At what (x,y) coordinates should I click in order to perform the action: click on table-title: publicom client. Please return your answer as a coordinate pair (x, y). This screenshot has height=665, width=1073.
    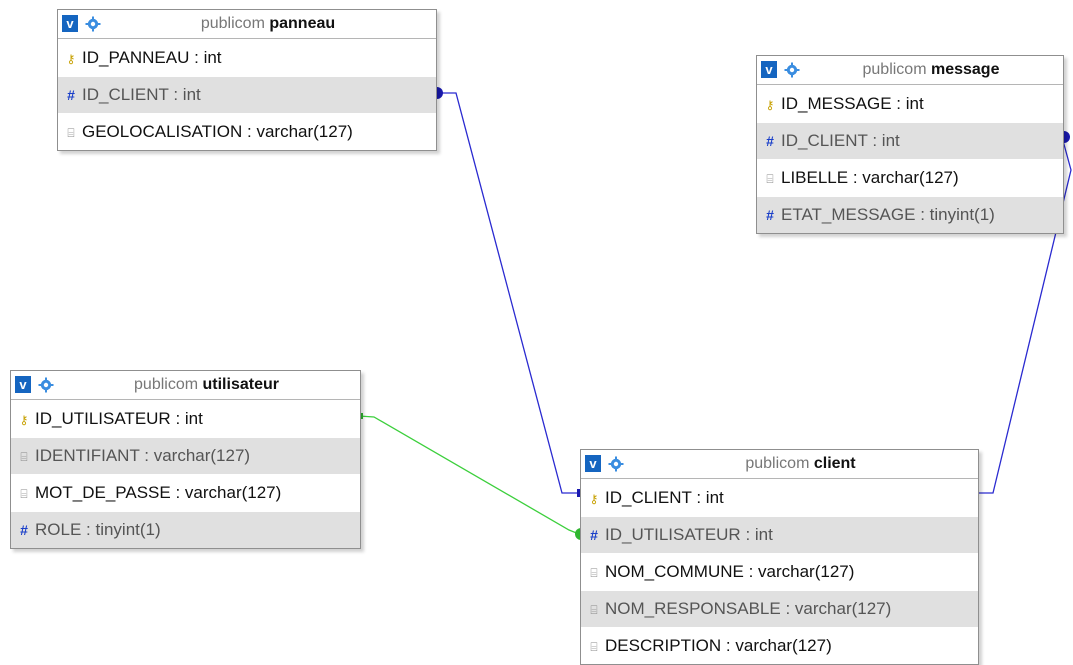
    Looking at the image, I should click on (800, 464).